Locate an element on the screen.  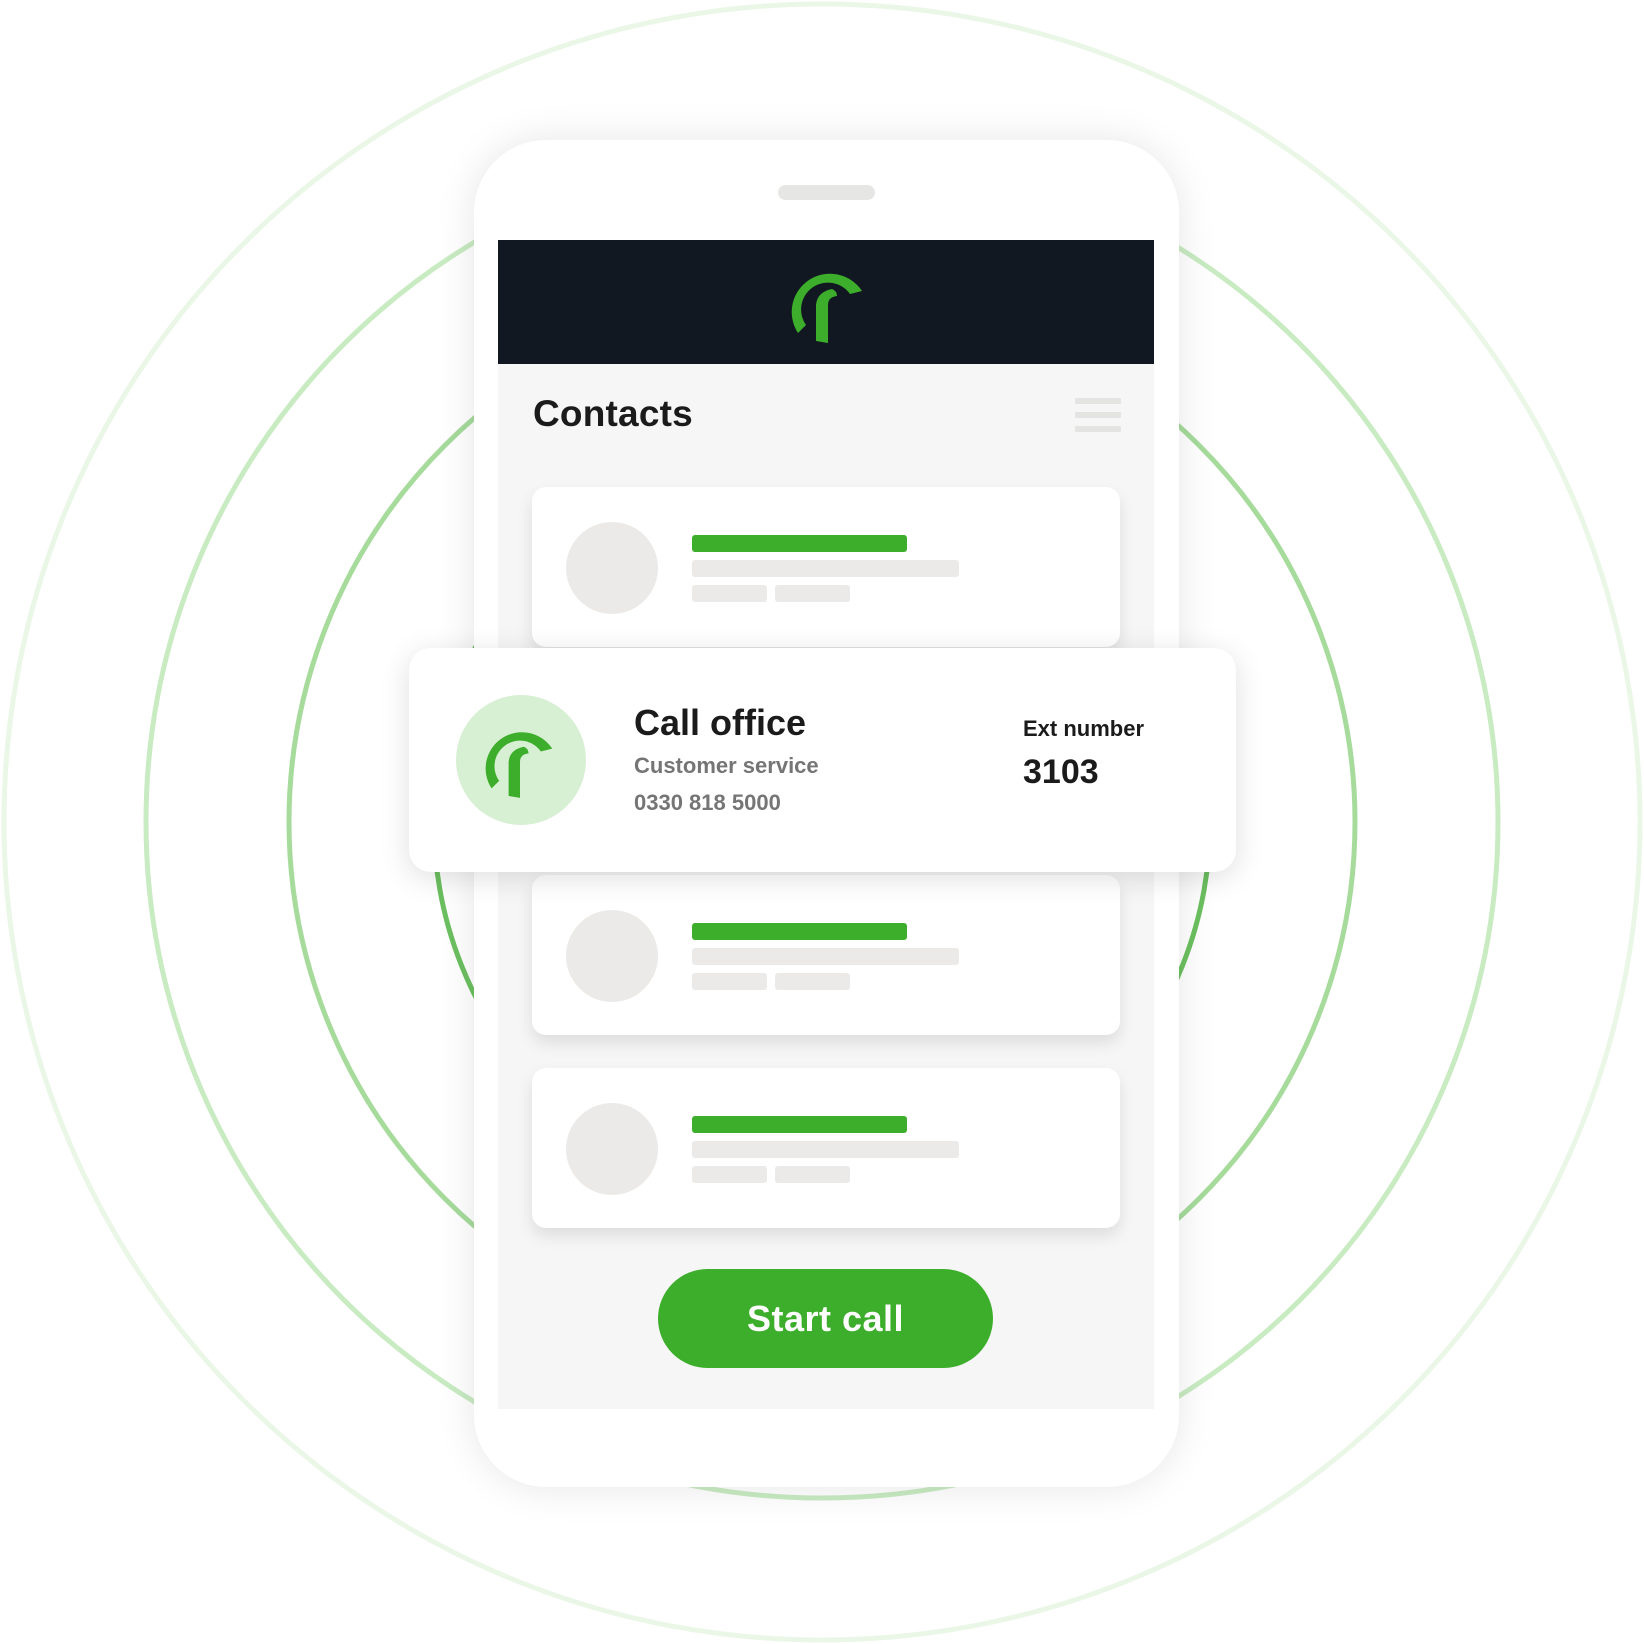
ext-number-label: Ext number is located at coordinates (1084, 728).